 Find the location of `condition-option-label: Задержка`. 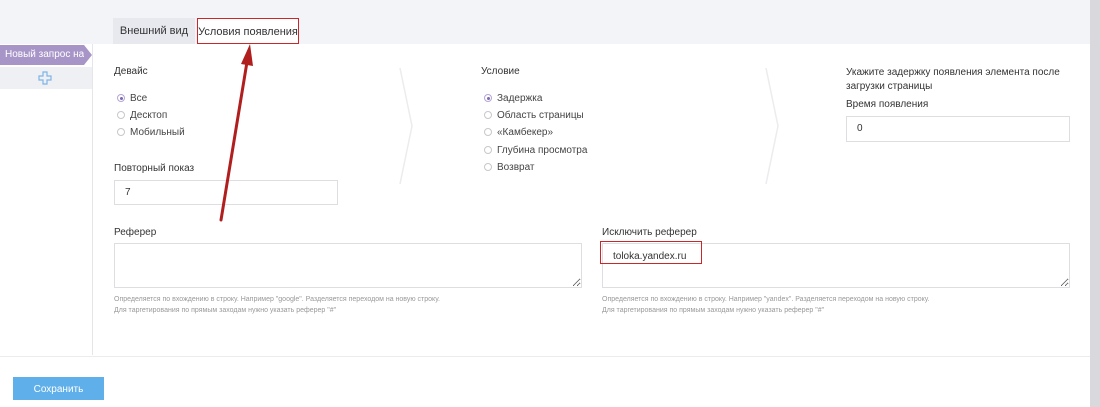

condition-option-label: Задержка is located at coordinates (520, 98).